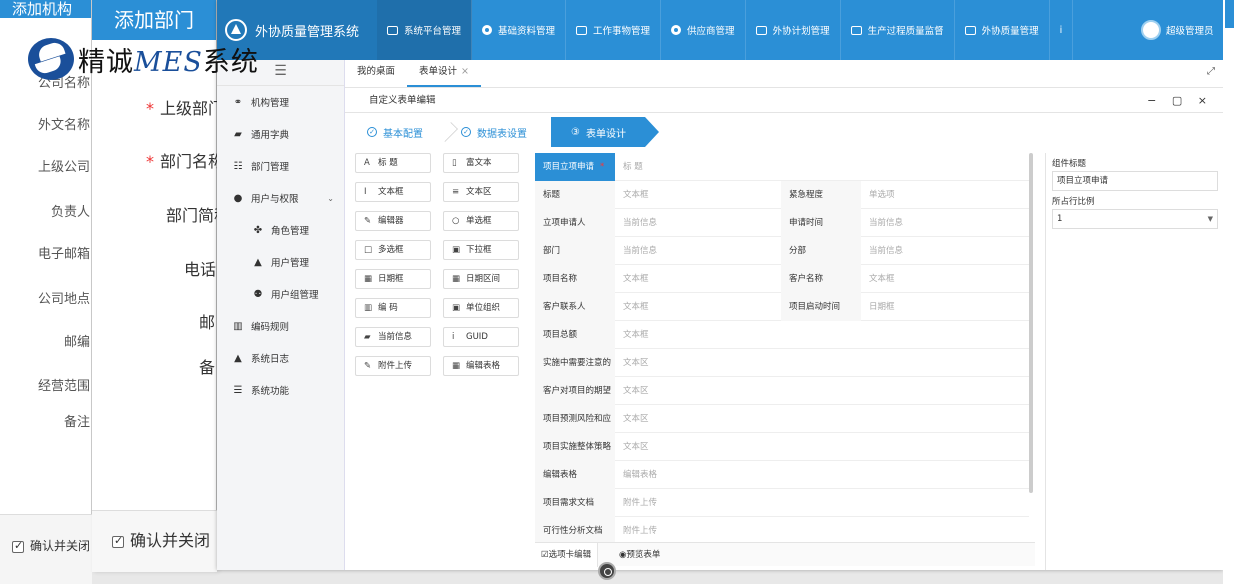  Describe the element at coordinates (782, 335) in the screenshot. I see `form-row: 项目总额 文本框` at that location.